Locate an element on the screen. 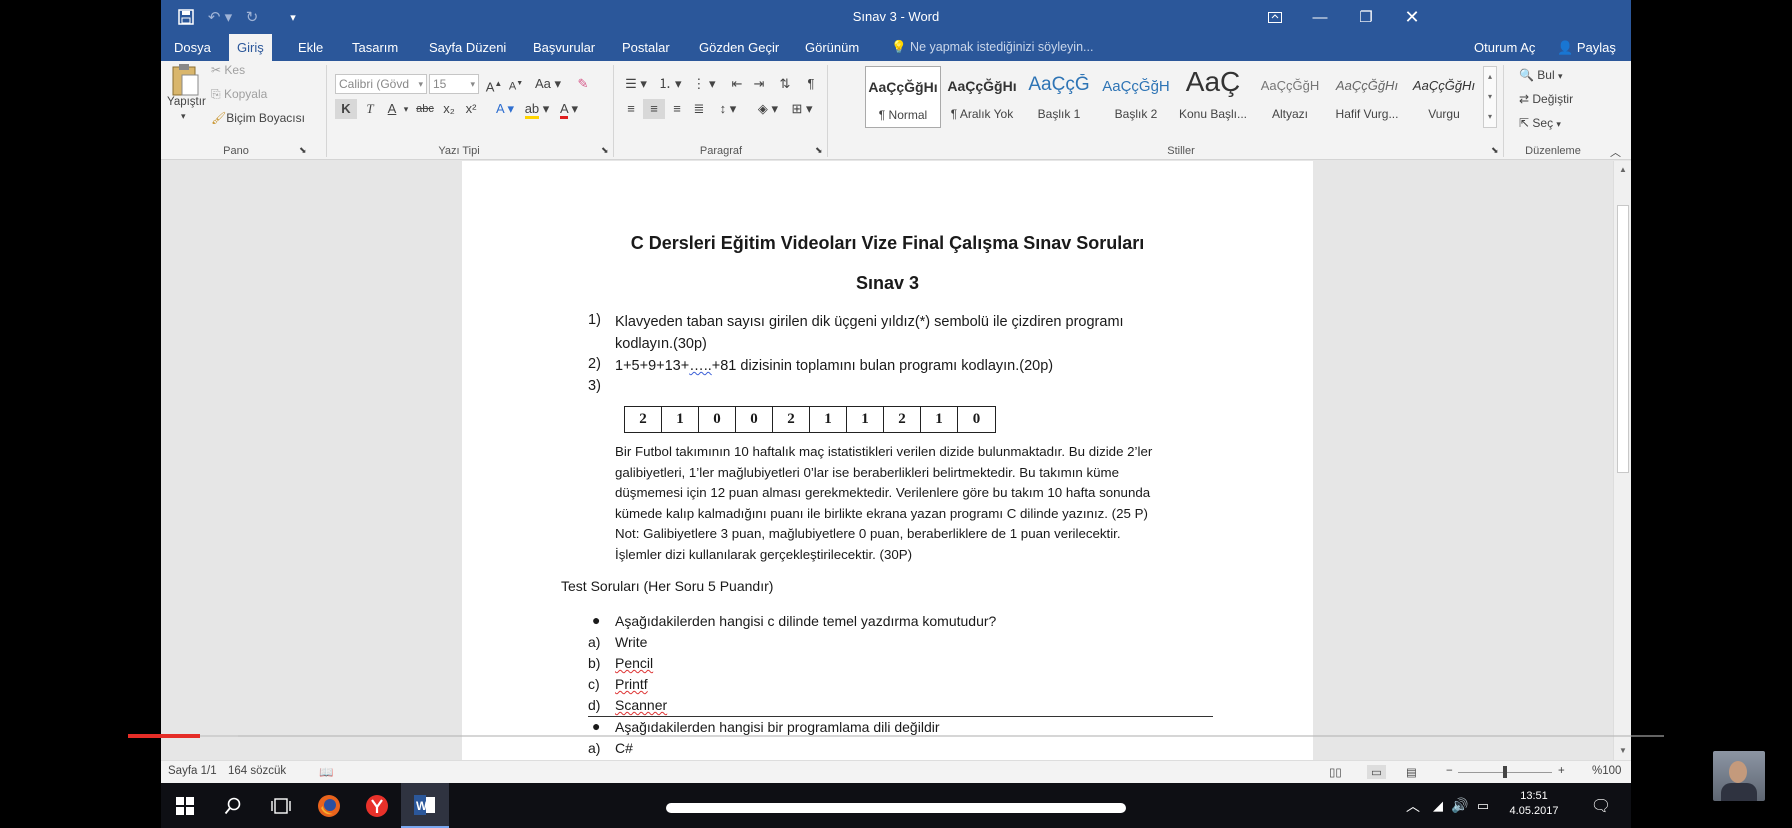  home-indicator is located at coordinates (896, 808).